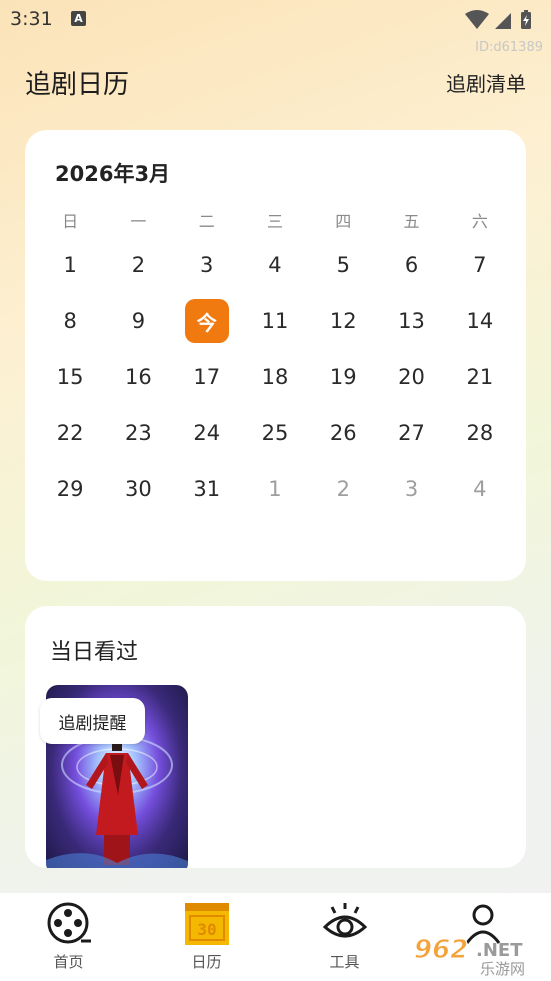 This screenshot has width=551, height=981. What do you see at coordinates (343, 377) in the screenshot?
I see `calendar-day: 19` at bounding box center [343, 377].